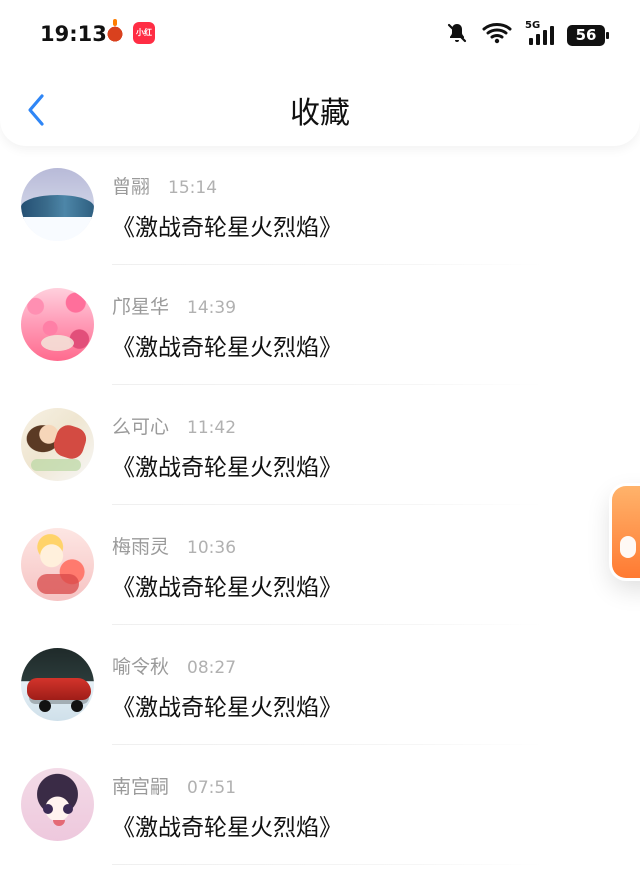 This screenshot has height=876, width=640. I want to click on item-meta: 邝星华 14:39, so click(174, 305).